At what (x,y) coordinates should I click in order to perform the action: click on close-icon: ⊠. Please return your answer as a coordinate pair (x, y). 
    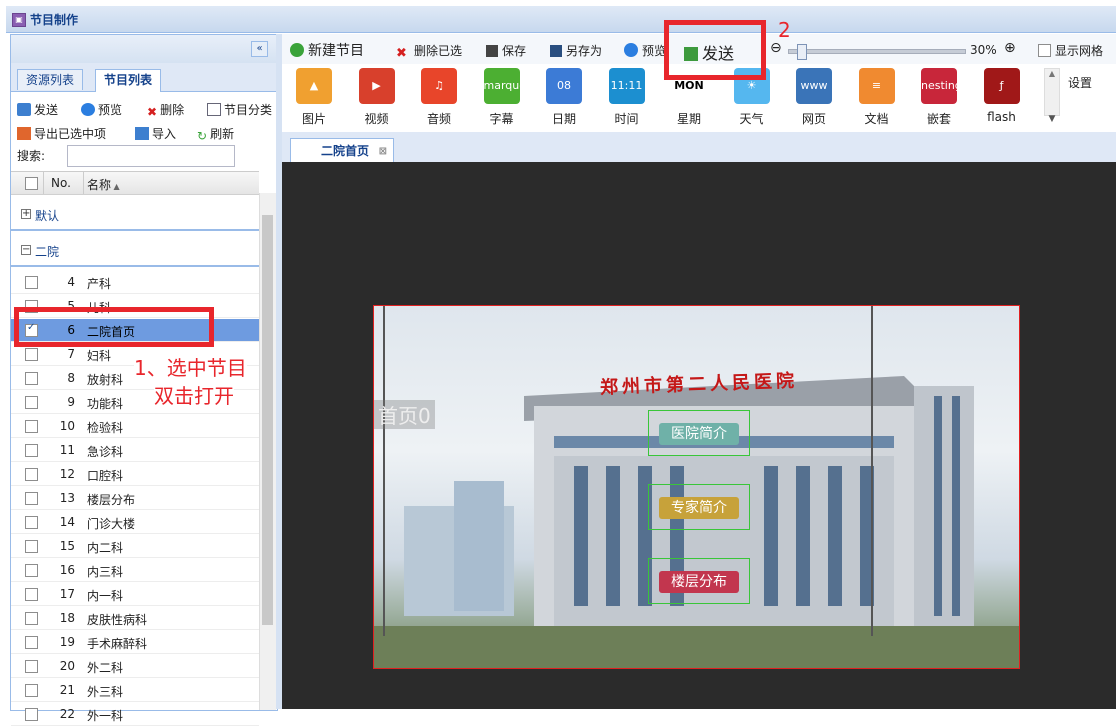
    Looking at the image, I should click on (383, 152).